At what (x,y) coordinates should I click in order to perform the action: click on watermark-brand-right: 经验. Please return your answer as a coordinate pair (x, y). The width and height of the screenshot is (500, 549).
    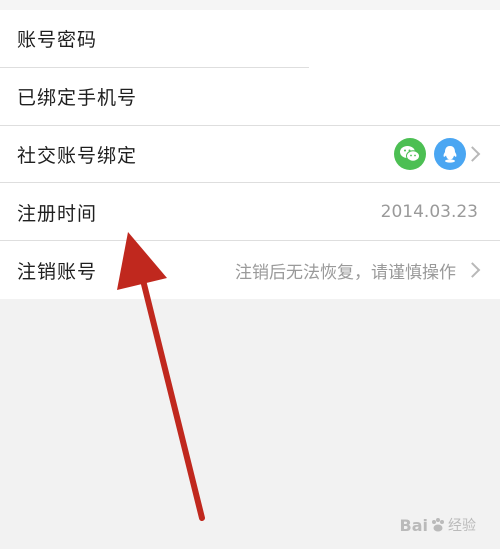
    Looking at the image, I should click on (462, 526).